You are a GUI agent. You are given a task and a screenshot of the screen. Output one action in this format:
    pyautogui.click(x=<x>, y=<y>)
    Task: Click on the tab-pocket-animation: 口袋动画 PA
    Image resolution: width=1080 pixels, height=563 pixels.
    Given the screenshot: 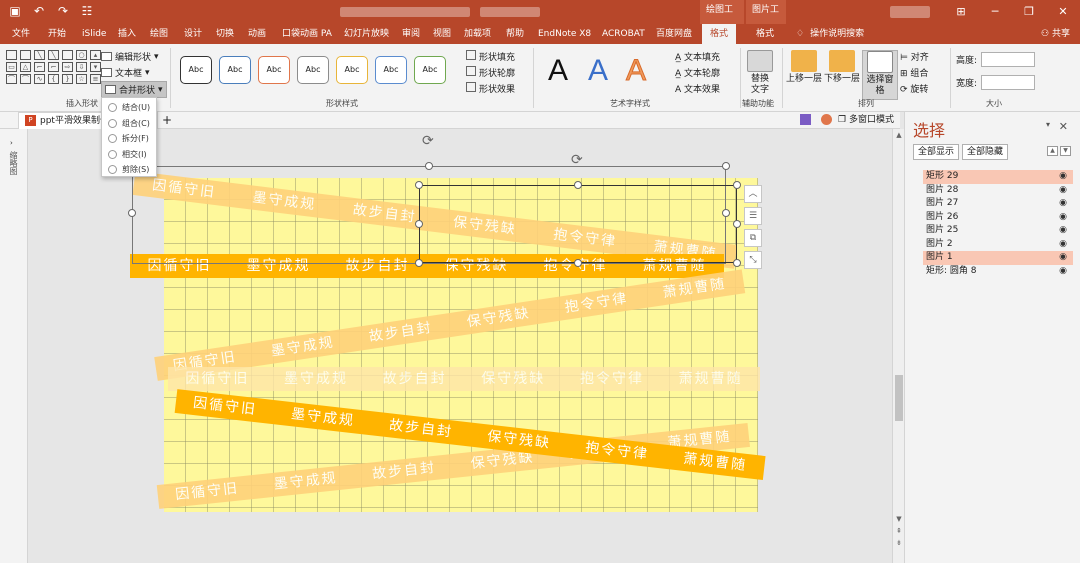 What is the action you would take?
    pyautogui.click(x=307, y=34)
    